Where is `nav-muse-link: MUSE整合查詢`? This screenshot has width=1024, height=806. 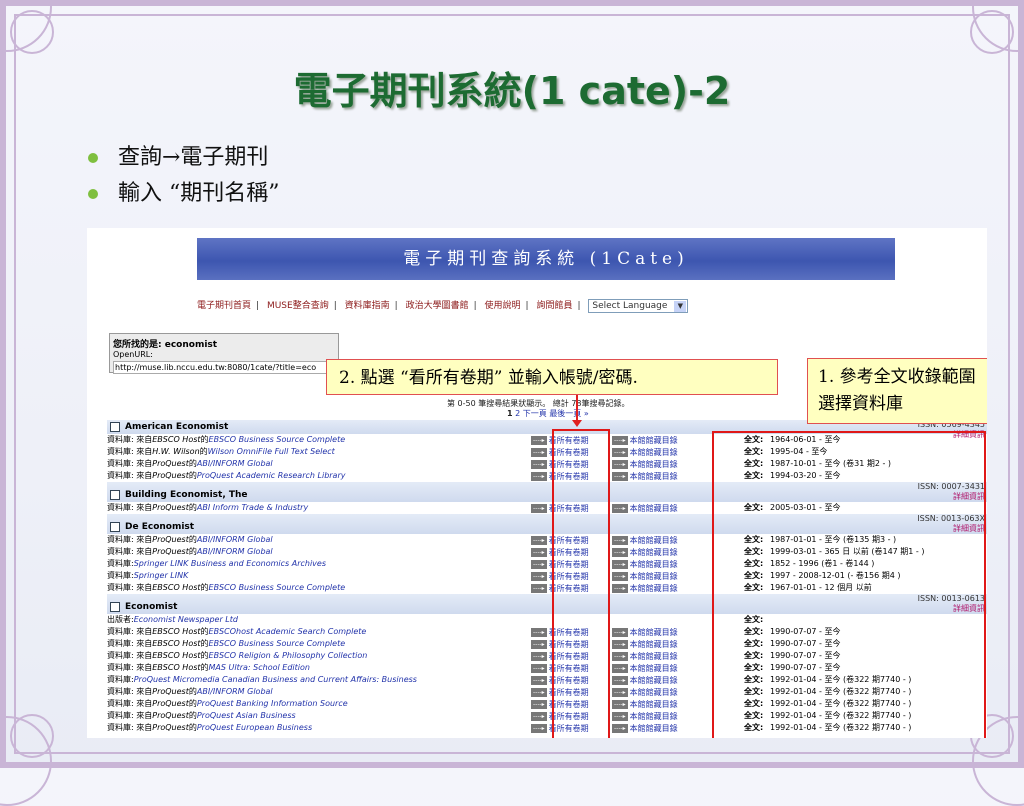 nav-muse-link: MUSE整合查詢 is located at coordinates (298, 306).